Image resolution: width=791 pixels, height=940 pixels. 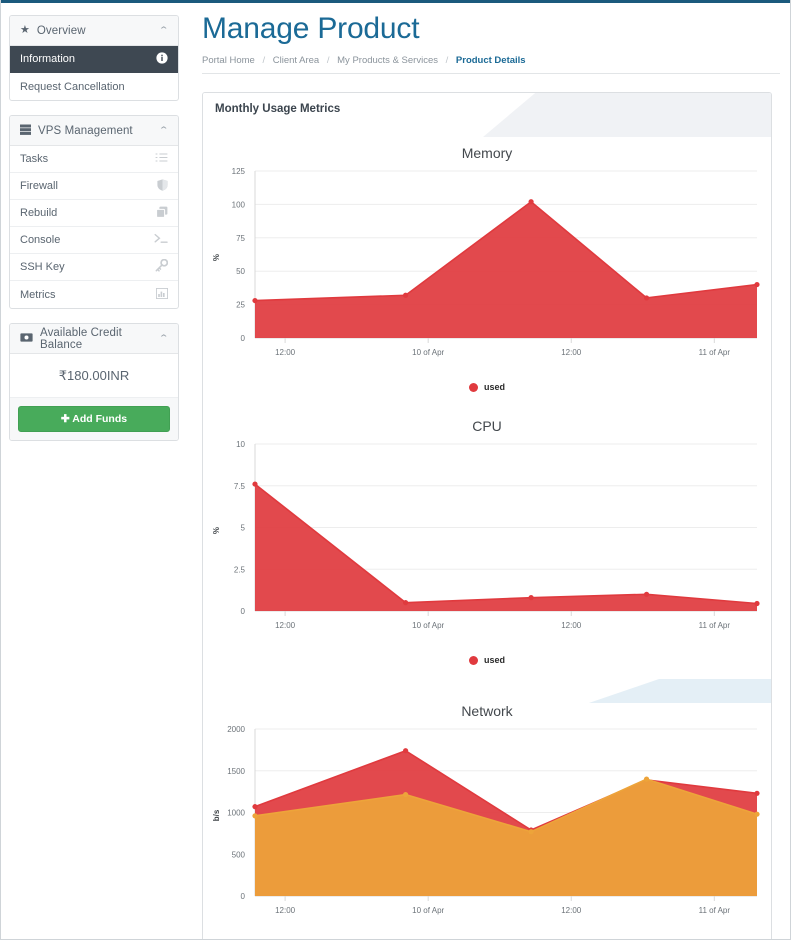 I want to click on svg-text: 1000, so click(x=236, y=813).